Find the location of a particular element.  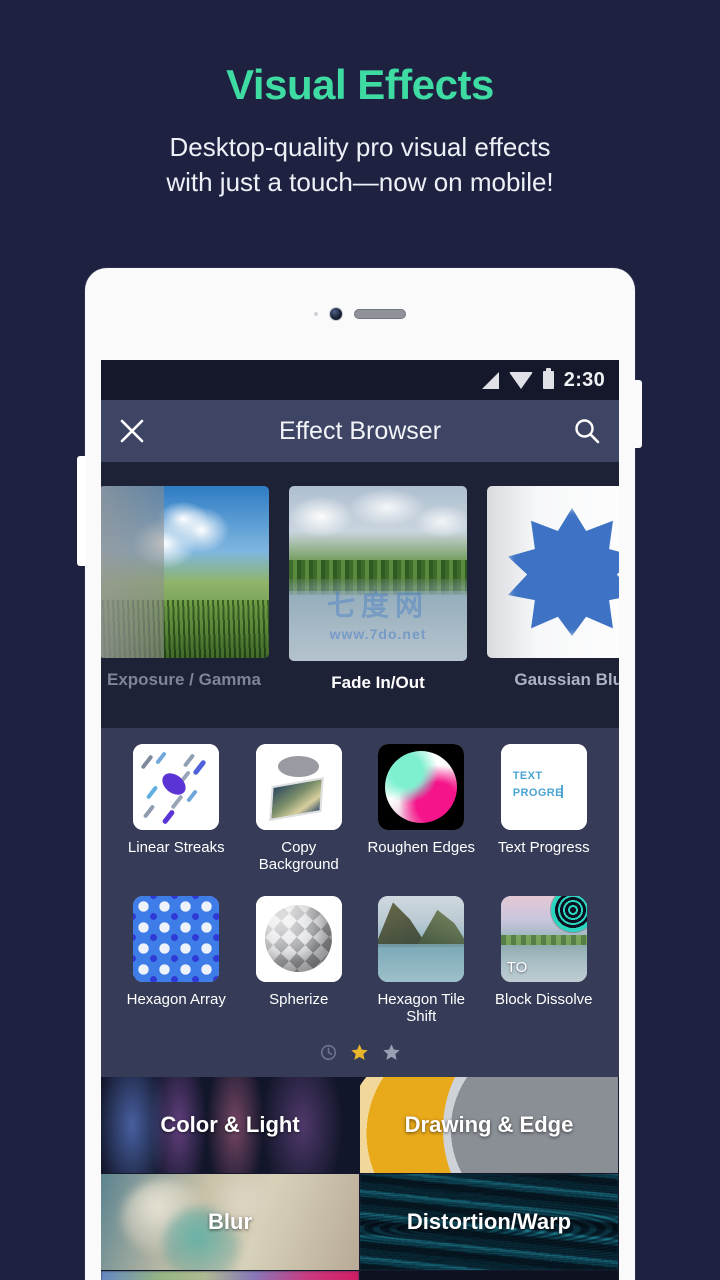

effect-thumbnail-text: TO is located at coordinates (517, 967).